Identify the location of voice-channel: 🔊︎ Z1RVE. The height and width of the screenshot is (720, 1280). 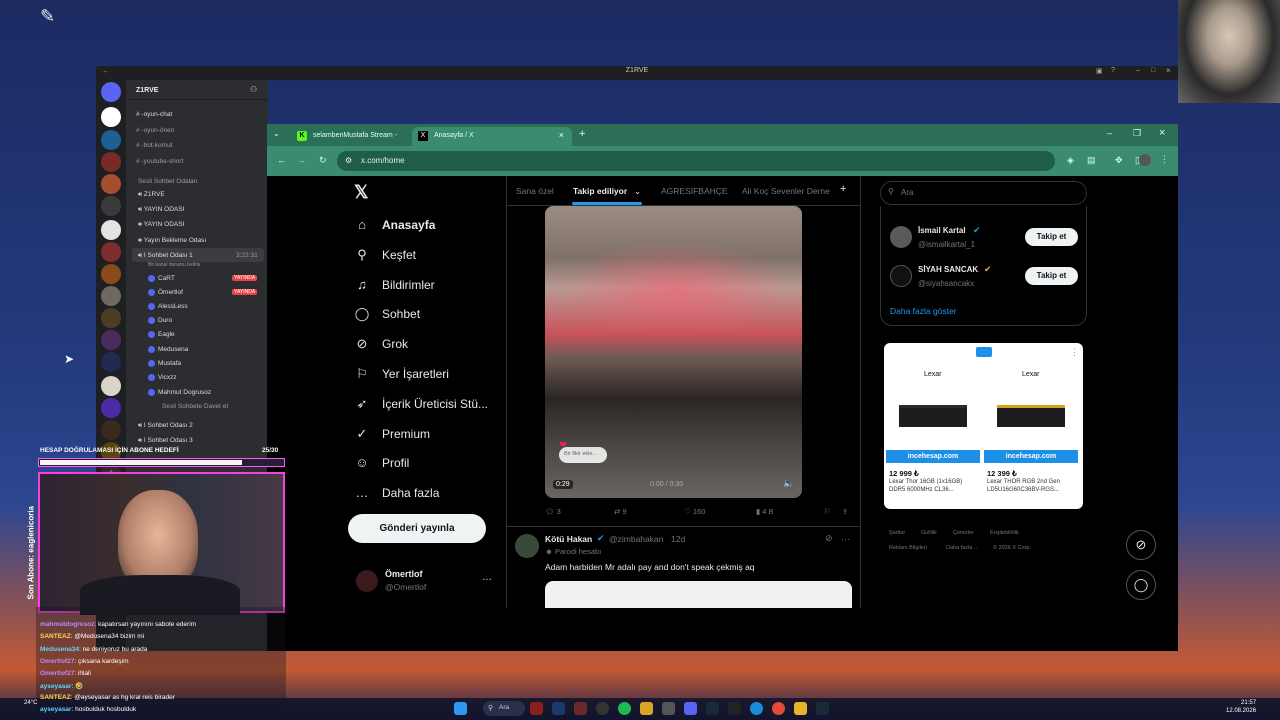
(151, 195).